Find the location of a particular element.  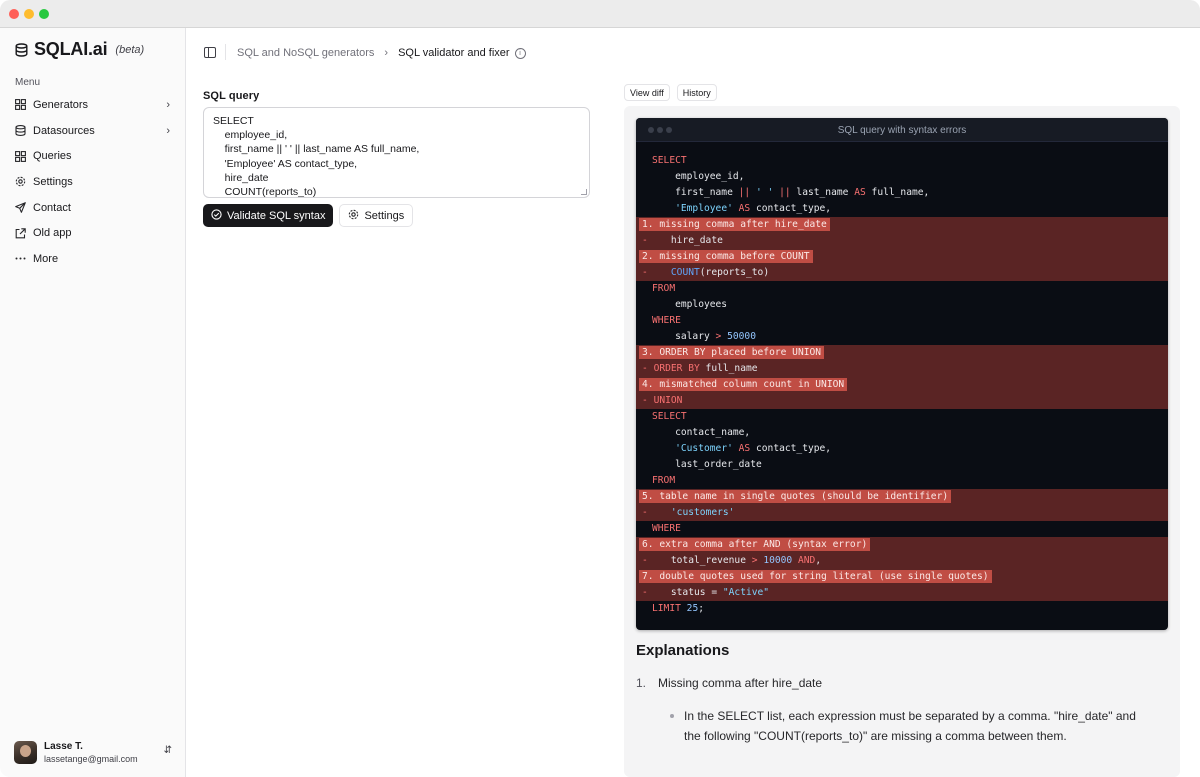

code-window-bar: SQL query with syntax errors is located at coordinates (902, 130).